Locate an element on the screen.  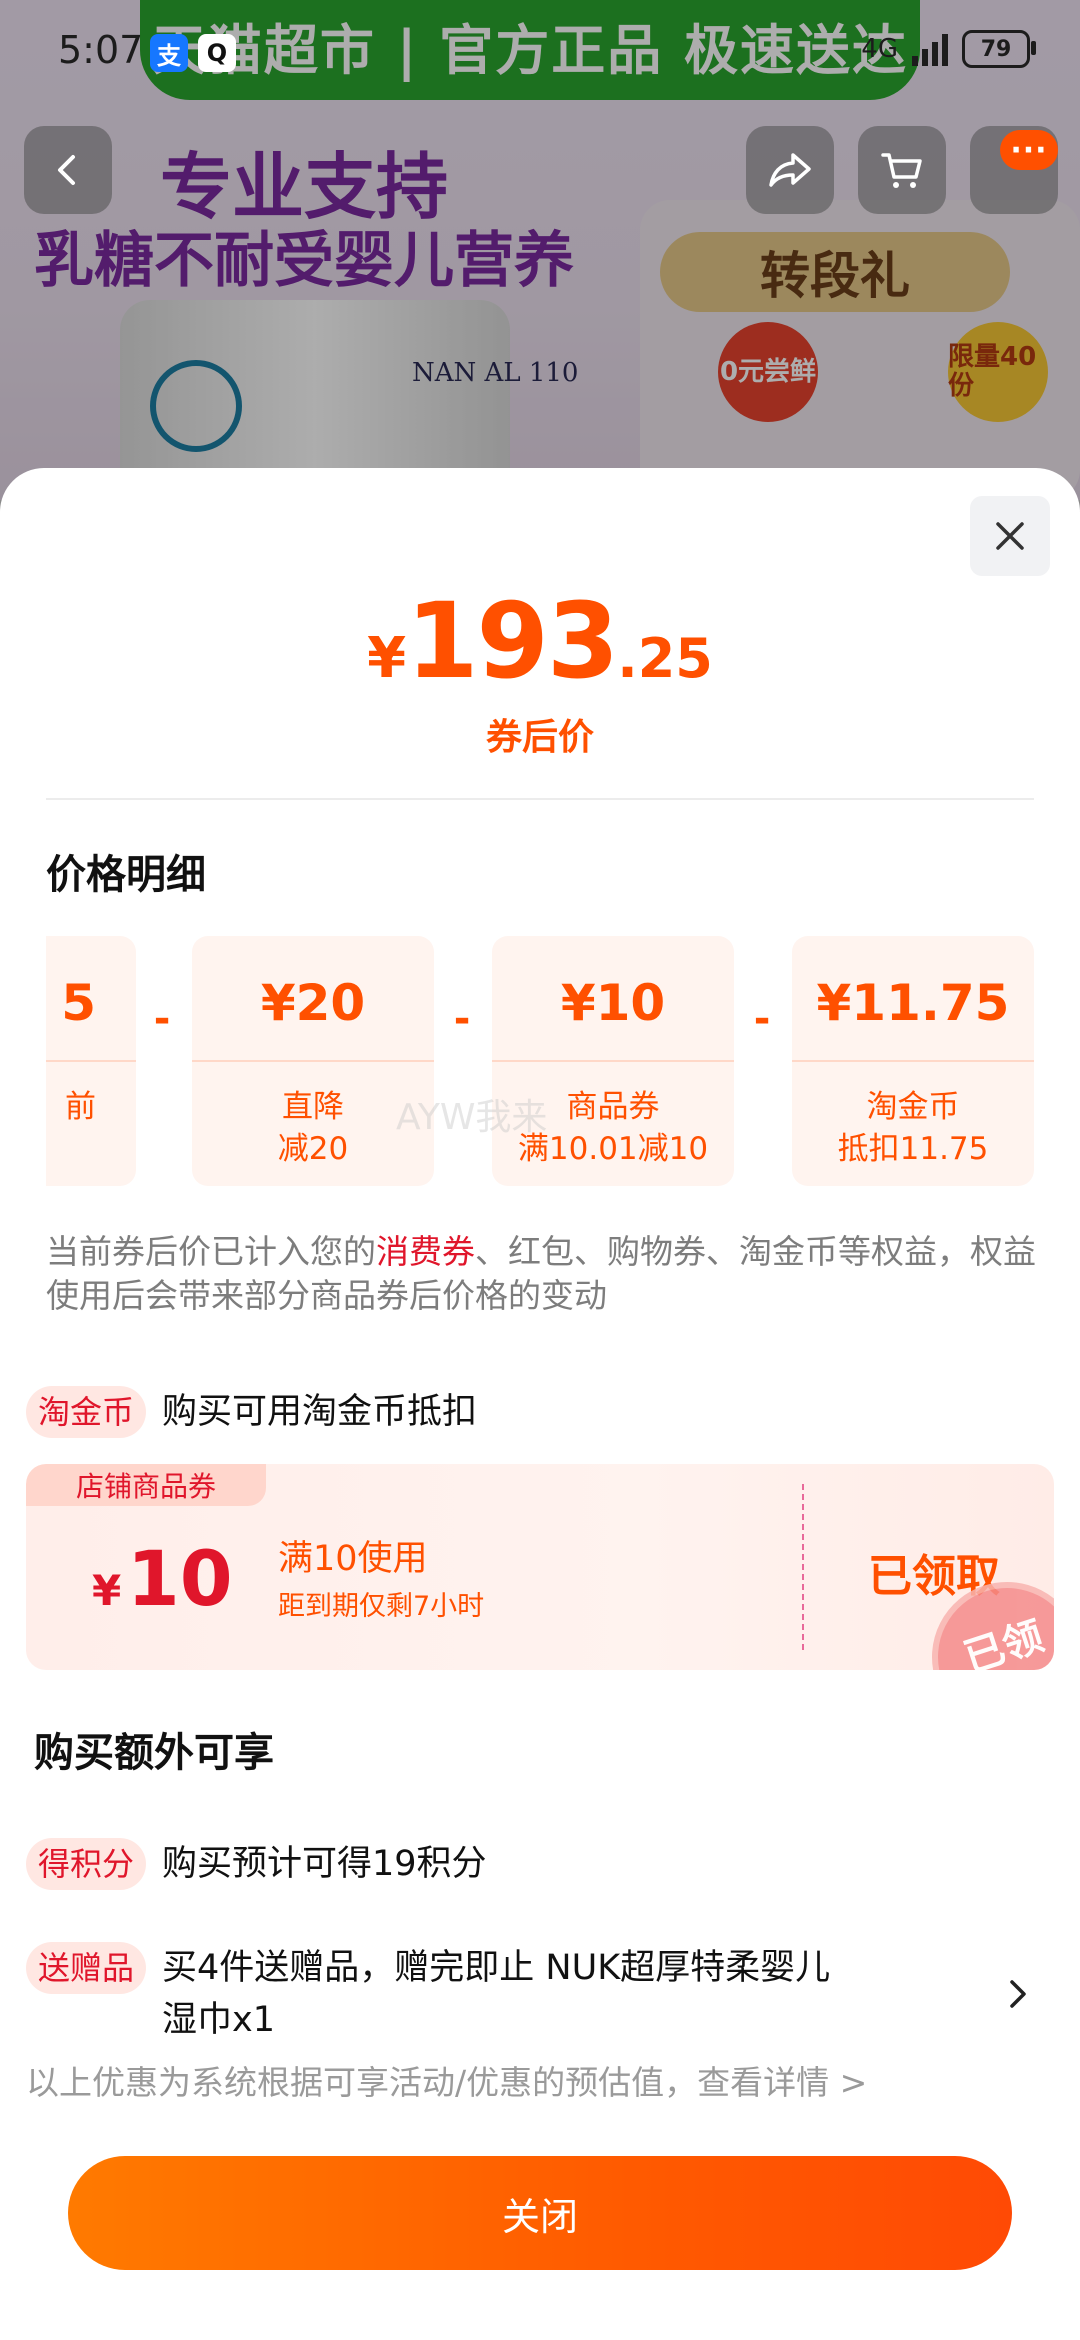
points-text: 购买预计可得19积分 is located at coordinates (324, 1864).